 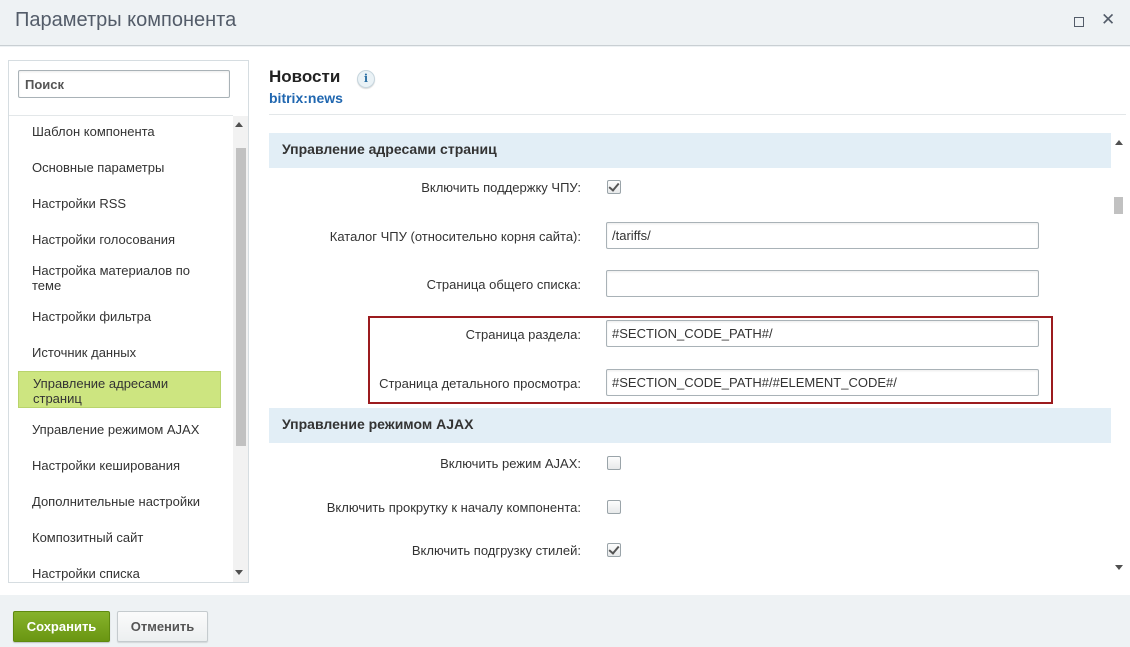 I want to click on cancel-button: Отменить, so click(x=162, y=626).